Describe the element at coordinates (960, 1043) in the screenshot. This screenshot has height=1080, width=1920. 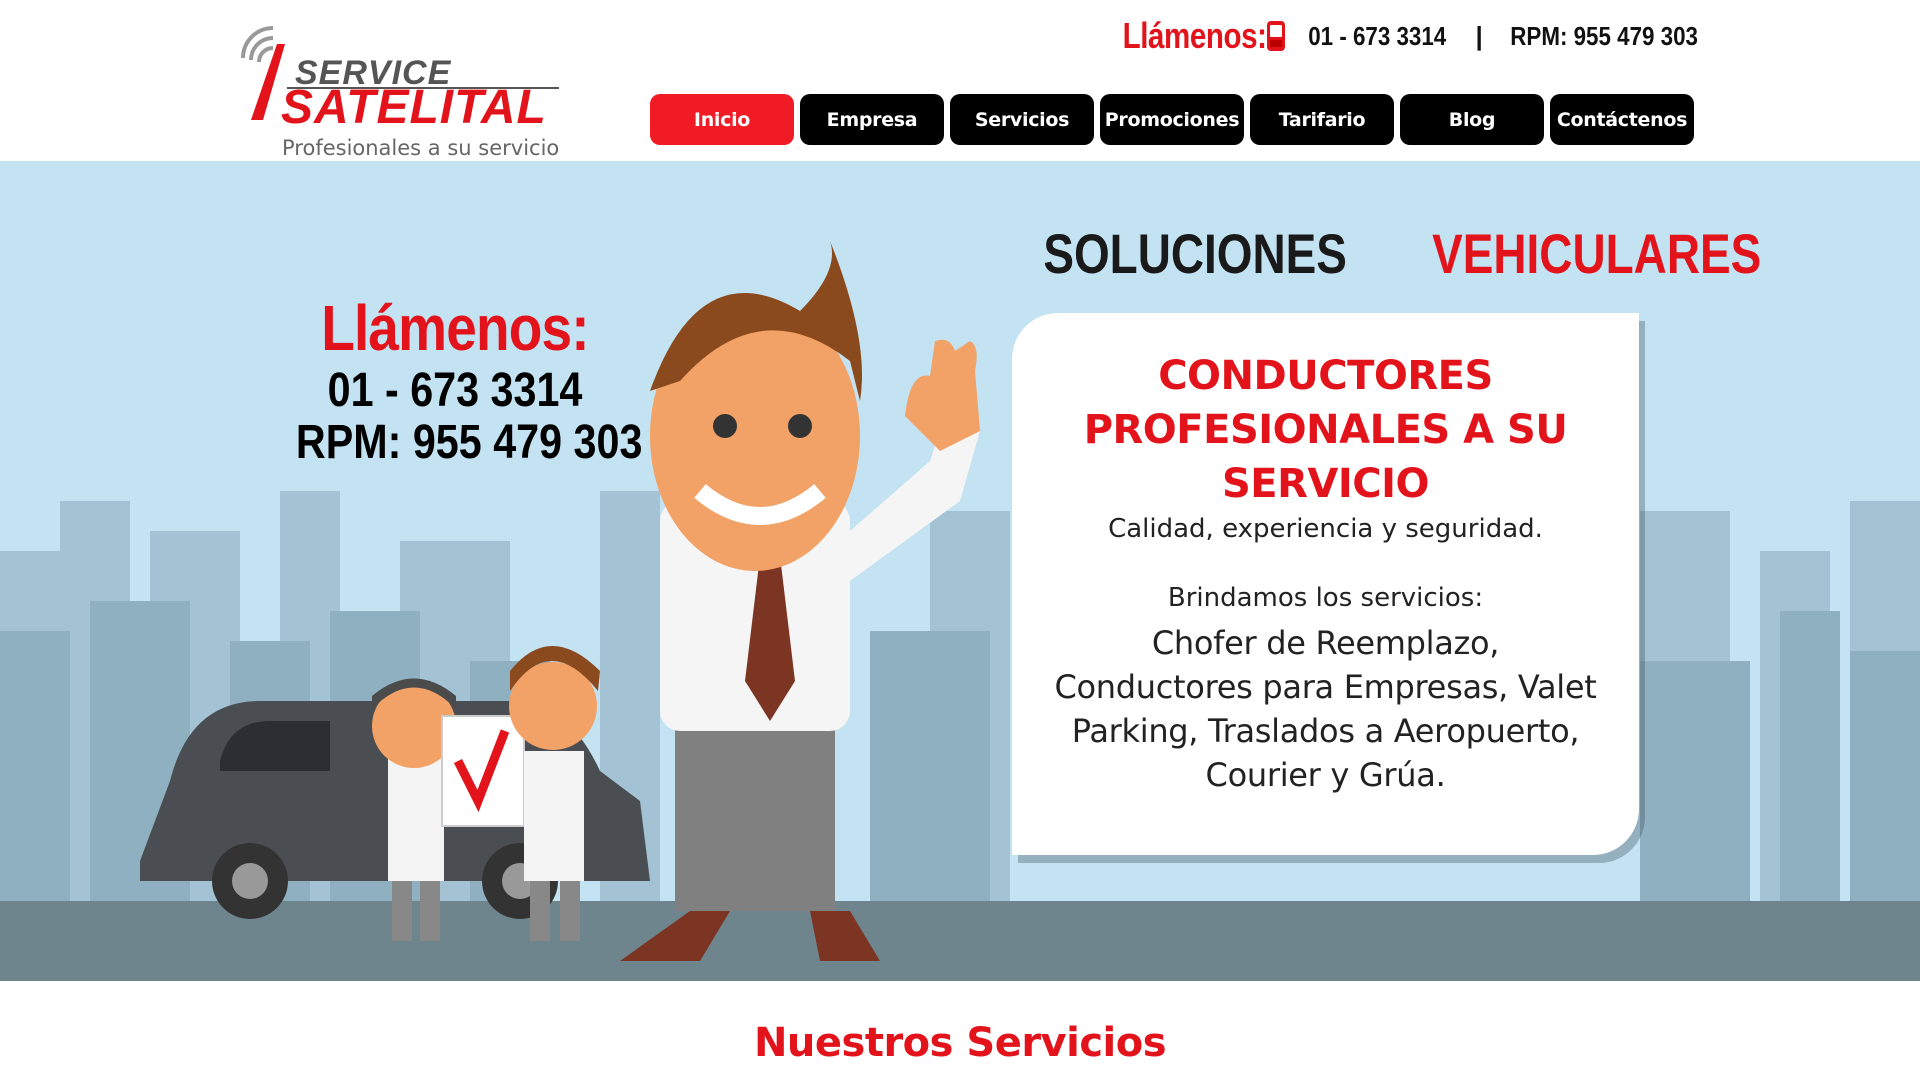
I see `section-title: Nuestros Servicios` at that location.